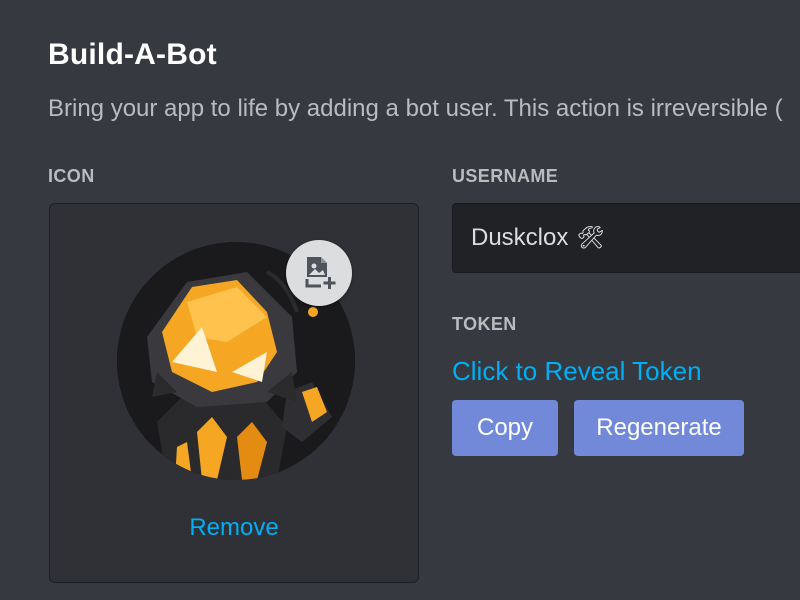 This screenshot has width=800, height=600. Describe the element at coordinates (577, 371) in the screenshot. I see `reveal-token-link: Click to Reveal Token` at that location.